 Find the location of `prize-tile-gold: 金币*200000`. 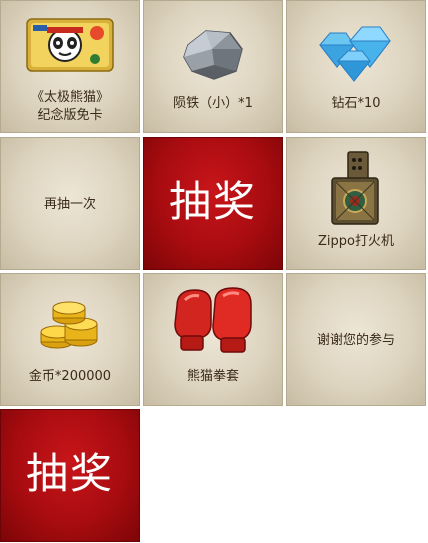

prize-tile-gold: 金币*200000 is located at coordinates (70, 339).